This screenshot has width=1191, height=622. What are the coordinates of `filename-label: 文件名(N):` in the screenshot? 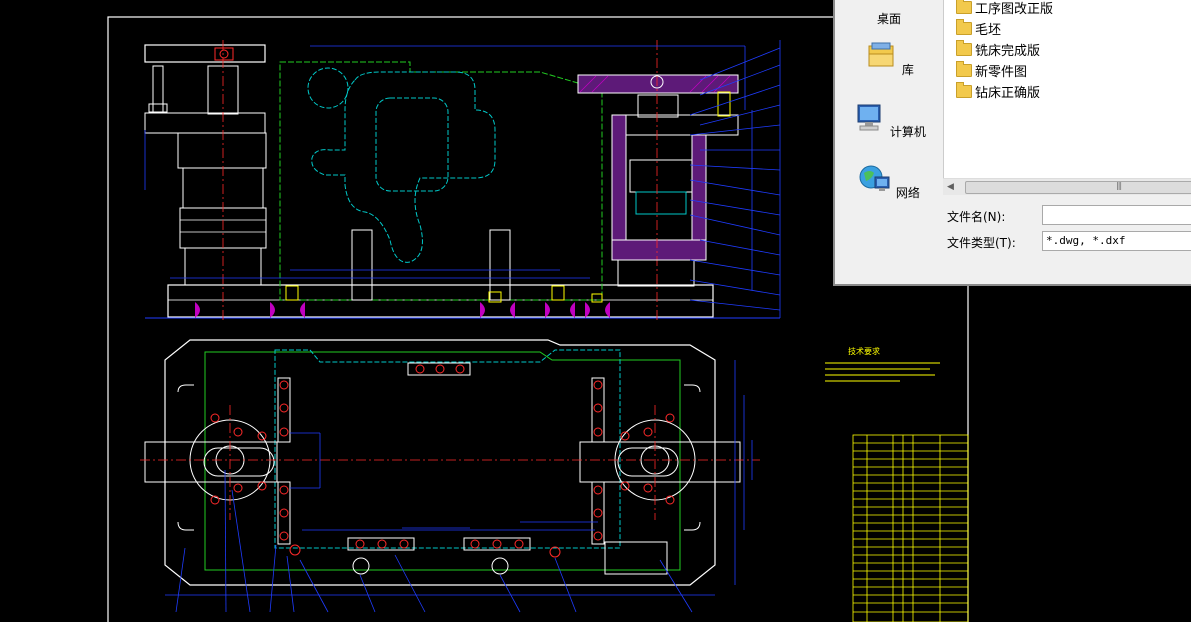 It's located at (976, 217).